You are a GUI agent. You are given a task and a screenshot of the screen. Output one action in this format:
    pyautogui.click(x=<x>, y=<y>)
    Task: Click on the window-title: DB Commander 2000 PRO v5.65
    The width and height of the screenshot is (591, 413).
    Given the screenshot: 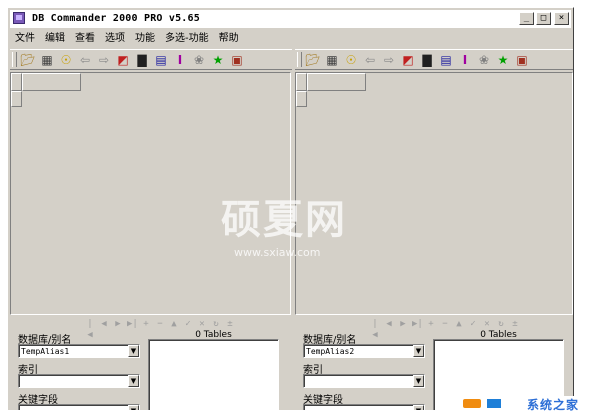 What is the action you would take?
    pyautogui.click(x=116, y=18)
    